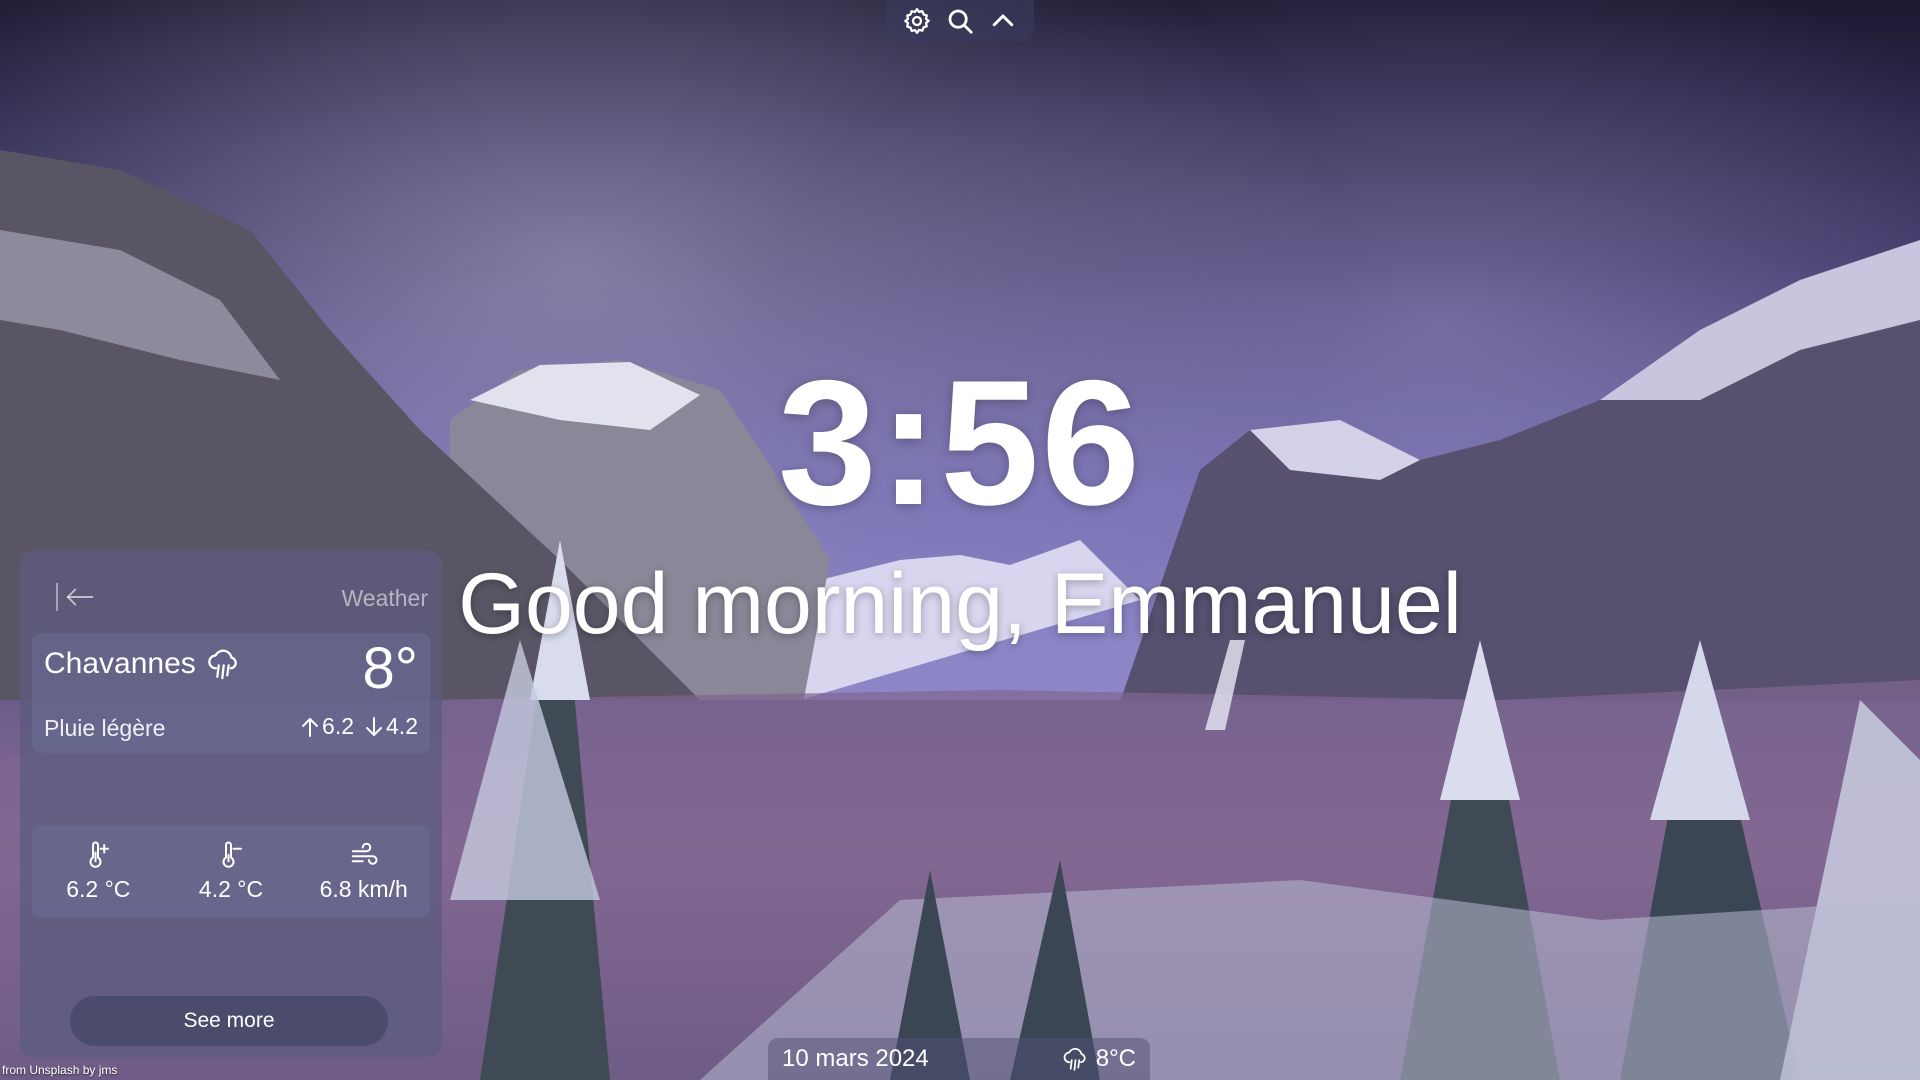  What do you see at coordinates (231, 888) in the screenshot?
I see `stat-min-temp-value: 4.2 °C` at bounding box center [231, 888].